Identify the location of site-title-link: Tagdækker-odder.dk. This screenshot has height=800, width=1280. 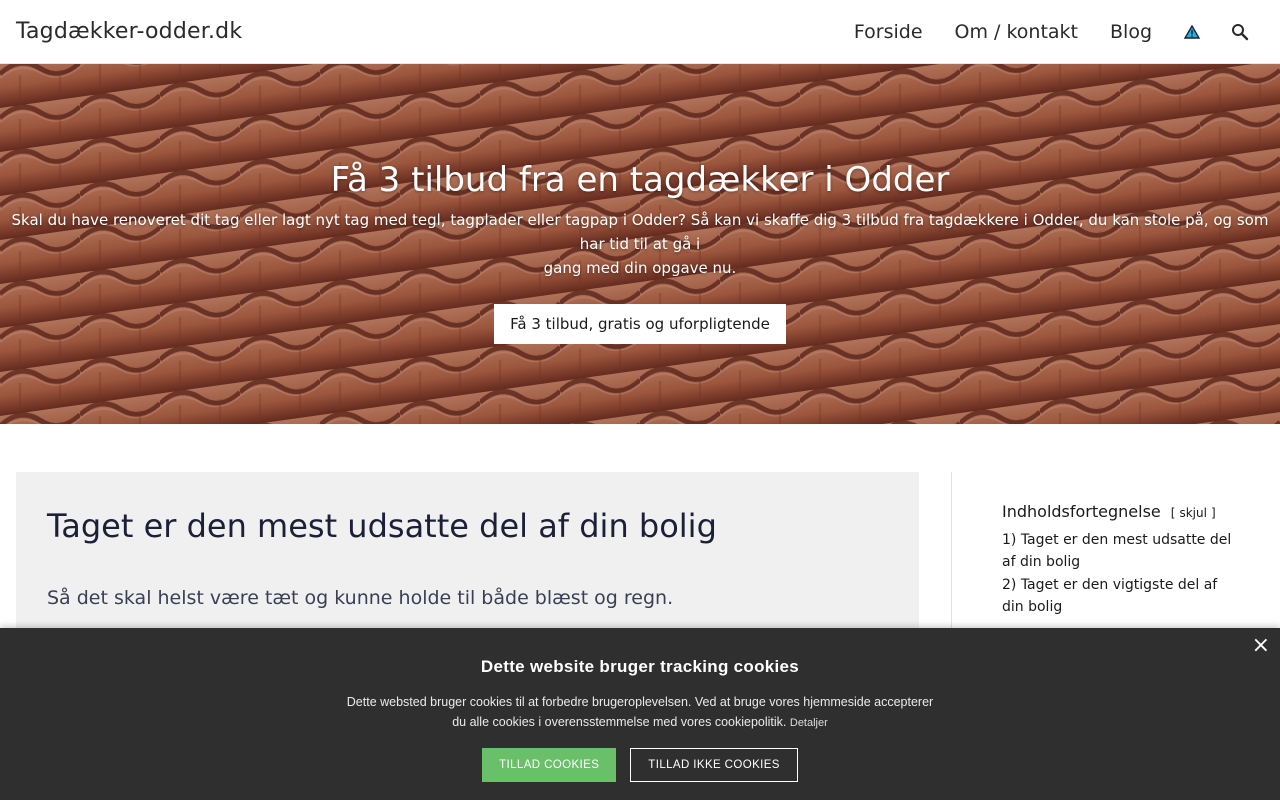
(129, 31).